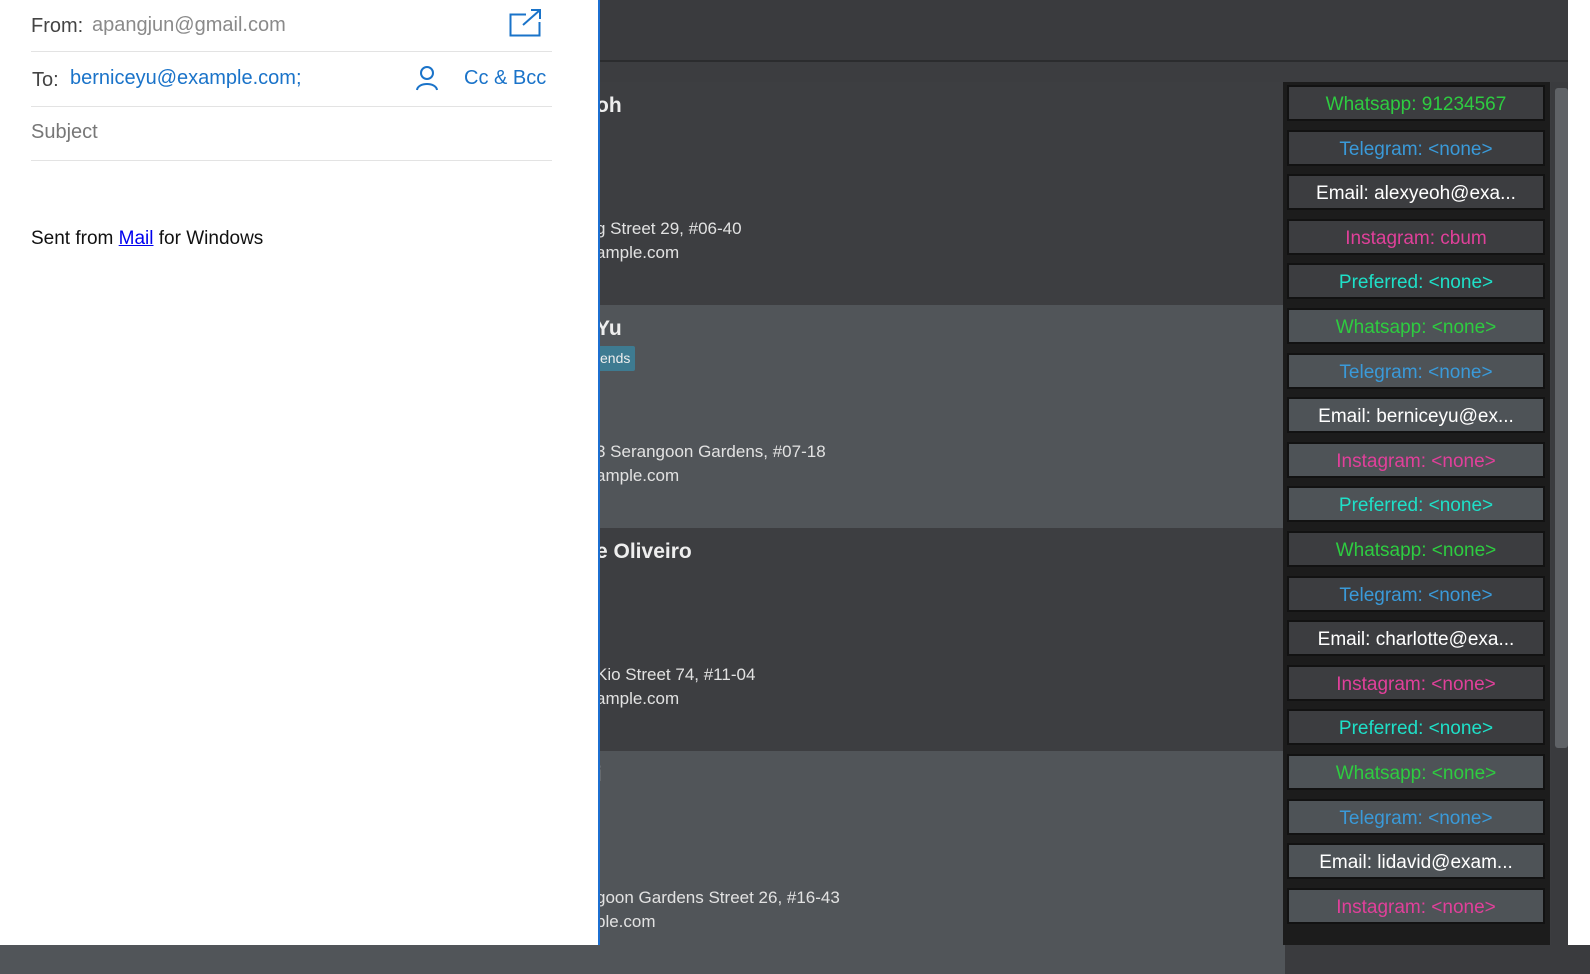 Image resolution: width=1590 pixels, height=974 pixels. I want to click on to-row: To: berniceyu@example.com; Cc & Bcc, so click(291, 79).